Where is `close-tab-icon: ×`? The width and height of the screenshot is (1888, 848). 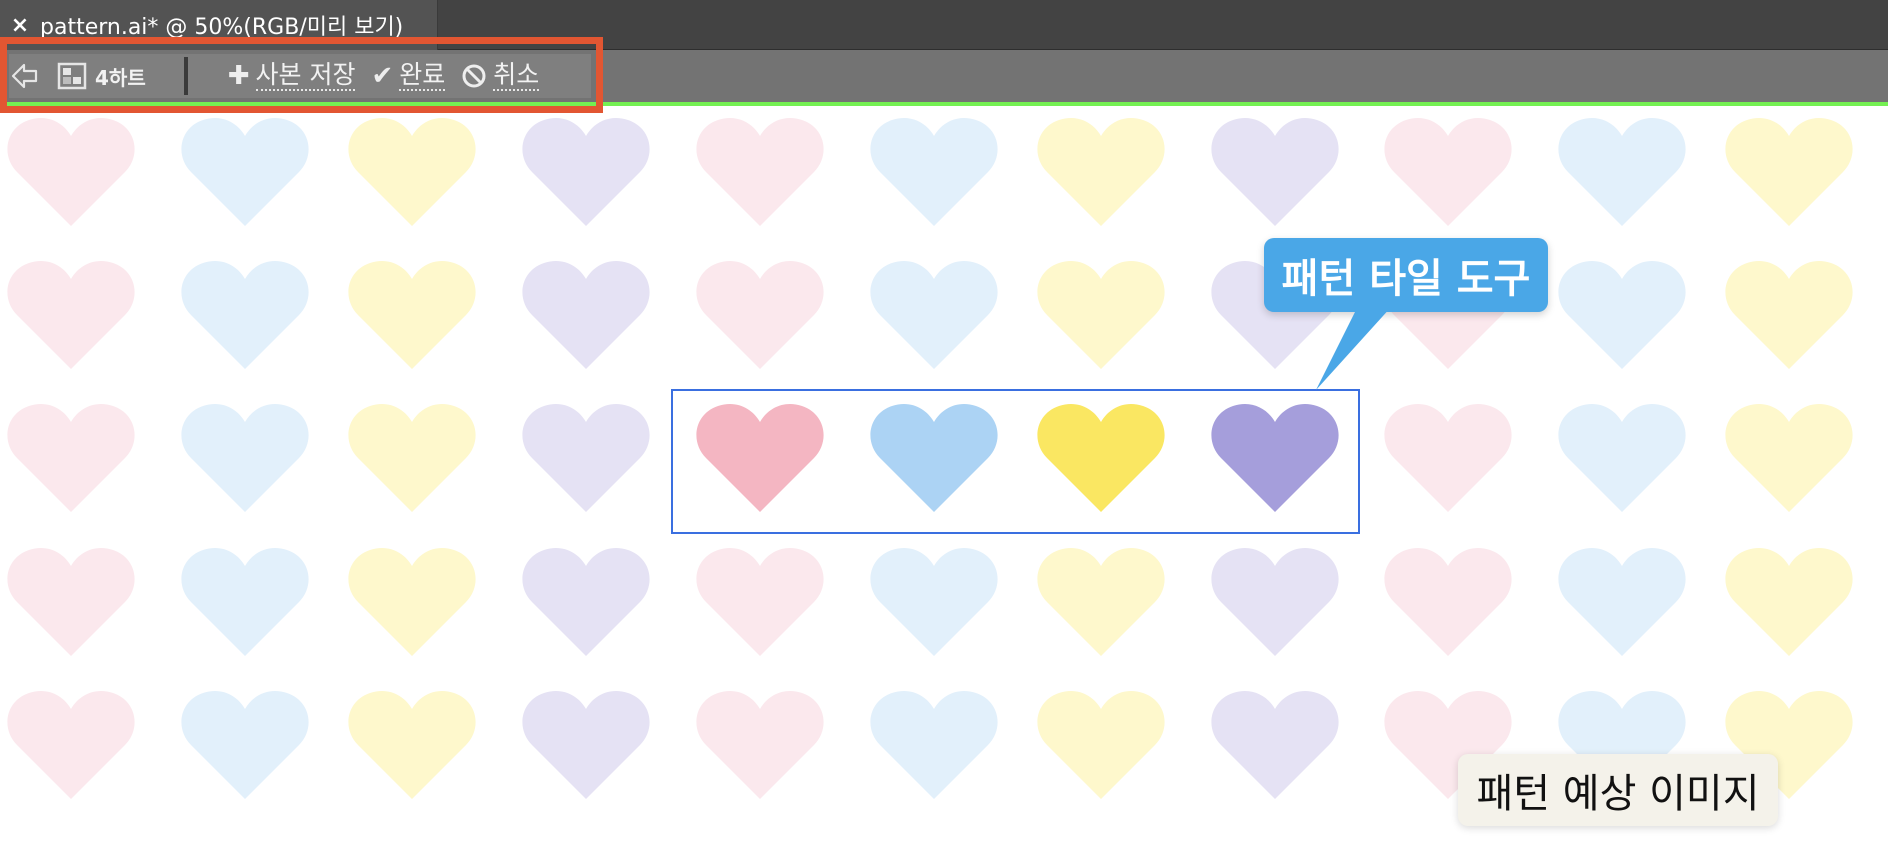 close-tab-icon: × is located at coordinates (20, 25).